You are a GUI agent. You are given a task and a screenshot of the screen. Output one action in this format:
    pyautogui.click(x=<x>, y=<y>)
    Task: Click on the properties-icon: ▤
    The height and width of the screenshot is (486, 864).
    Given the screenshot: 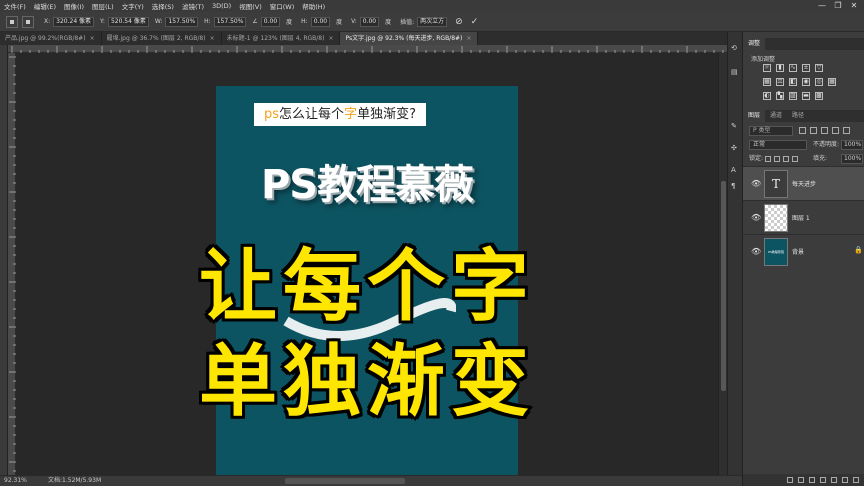 What is the action you would take?
    pyautogui.click(x=734, y=72)
    